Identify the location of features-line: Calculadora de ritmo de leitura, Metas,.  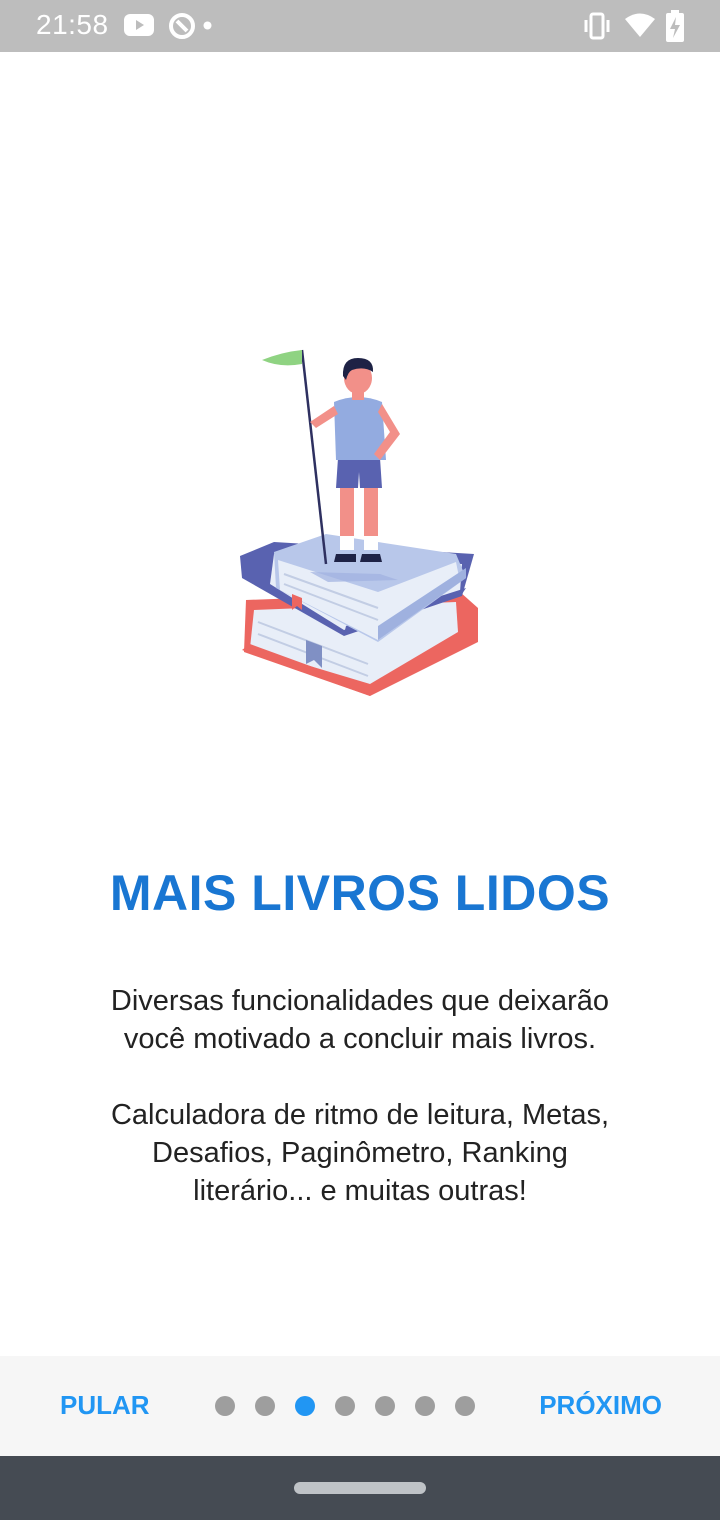
(360, 1115).